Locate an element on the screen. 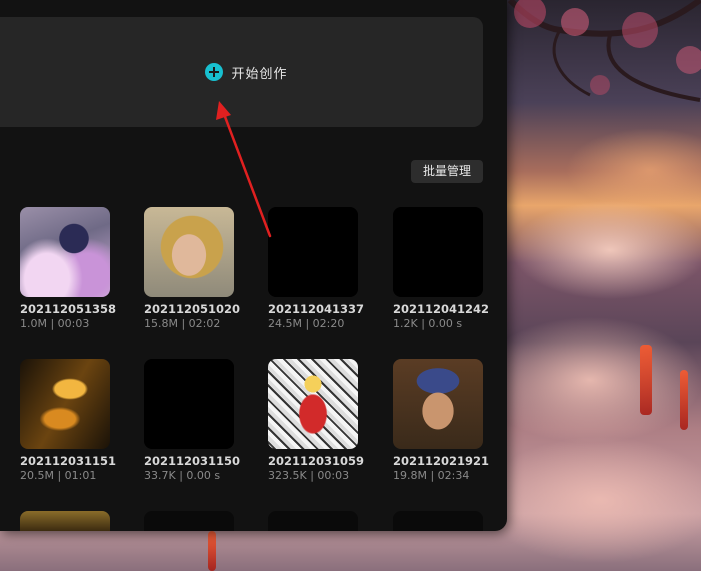  video-tile: 202112021921 19.8M | 02:34 is located at coordinates (443, 420).